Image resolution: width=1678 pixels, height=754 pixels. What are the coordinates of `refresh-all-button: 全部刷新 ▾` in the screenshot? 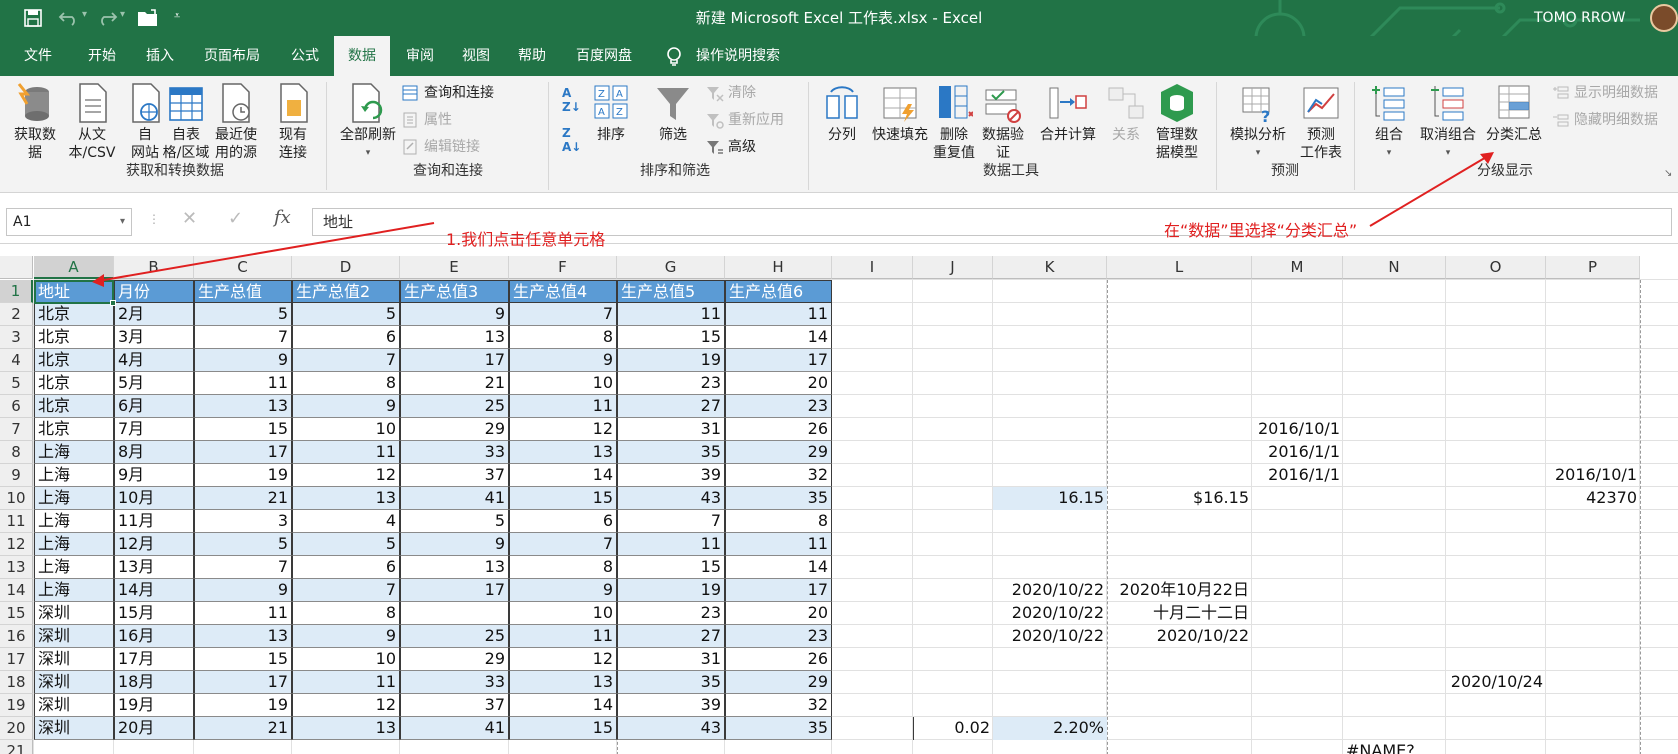 It's located at (368, 122).